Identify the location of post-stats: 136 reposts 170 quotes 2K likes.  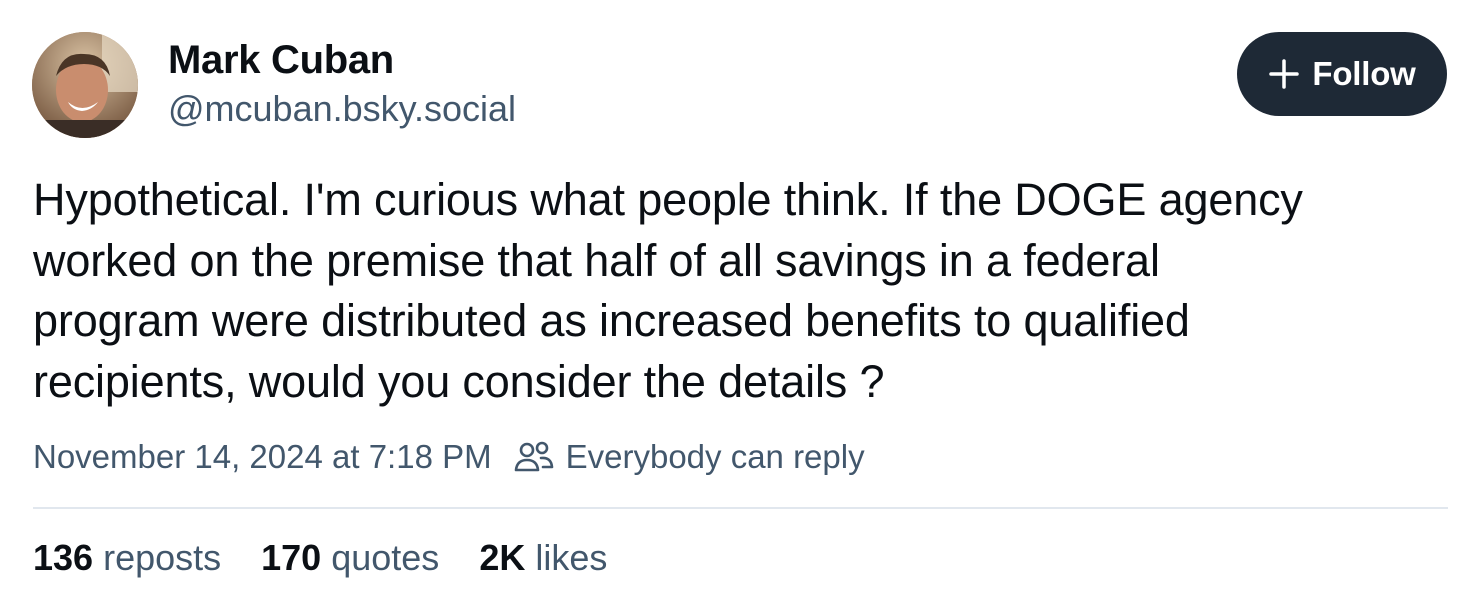
(340, 558).